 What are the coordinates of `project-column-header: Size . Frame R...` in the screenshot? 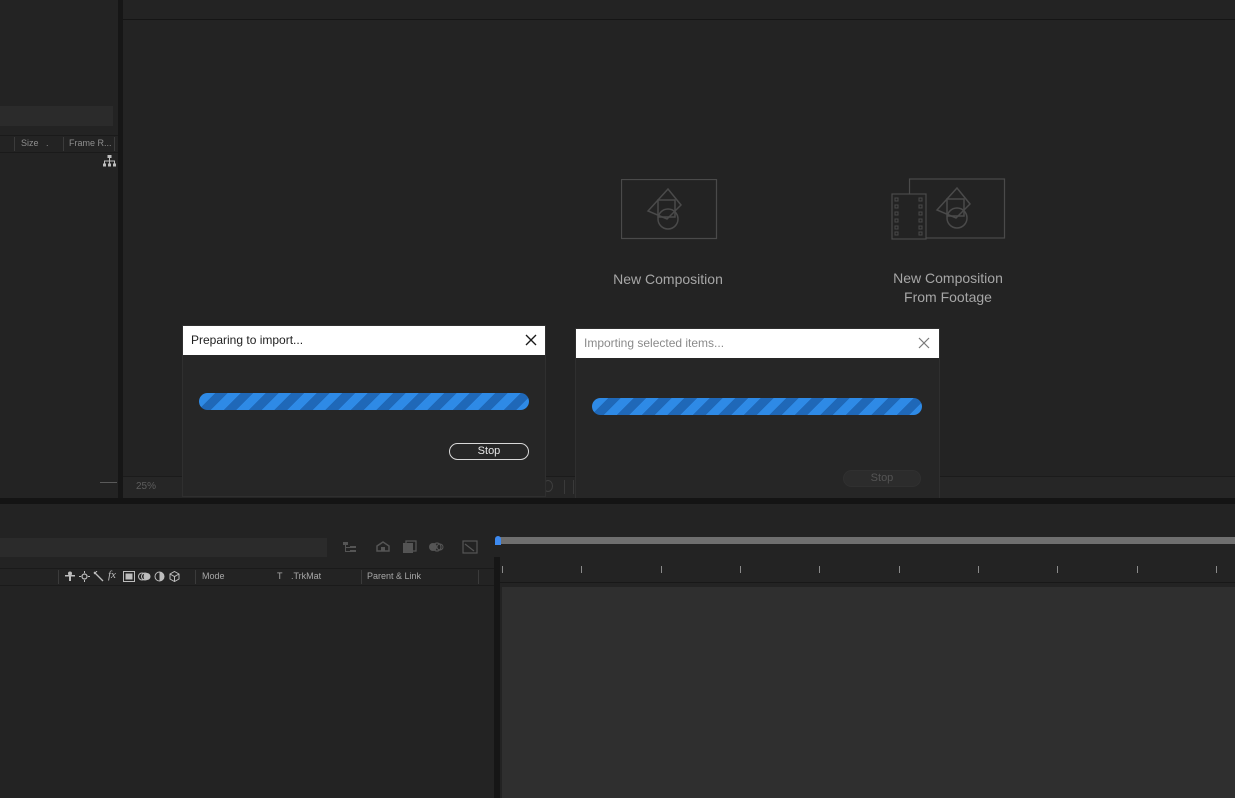 It's located at (59, 144).